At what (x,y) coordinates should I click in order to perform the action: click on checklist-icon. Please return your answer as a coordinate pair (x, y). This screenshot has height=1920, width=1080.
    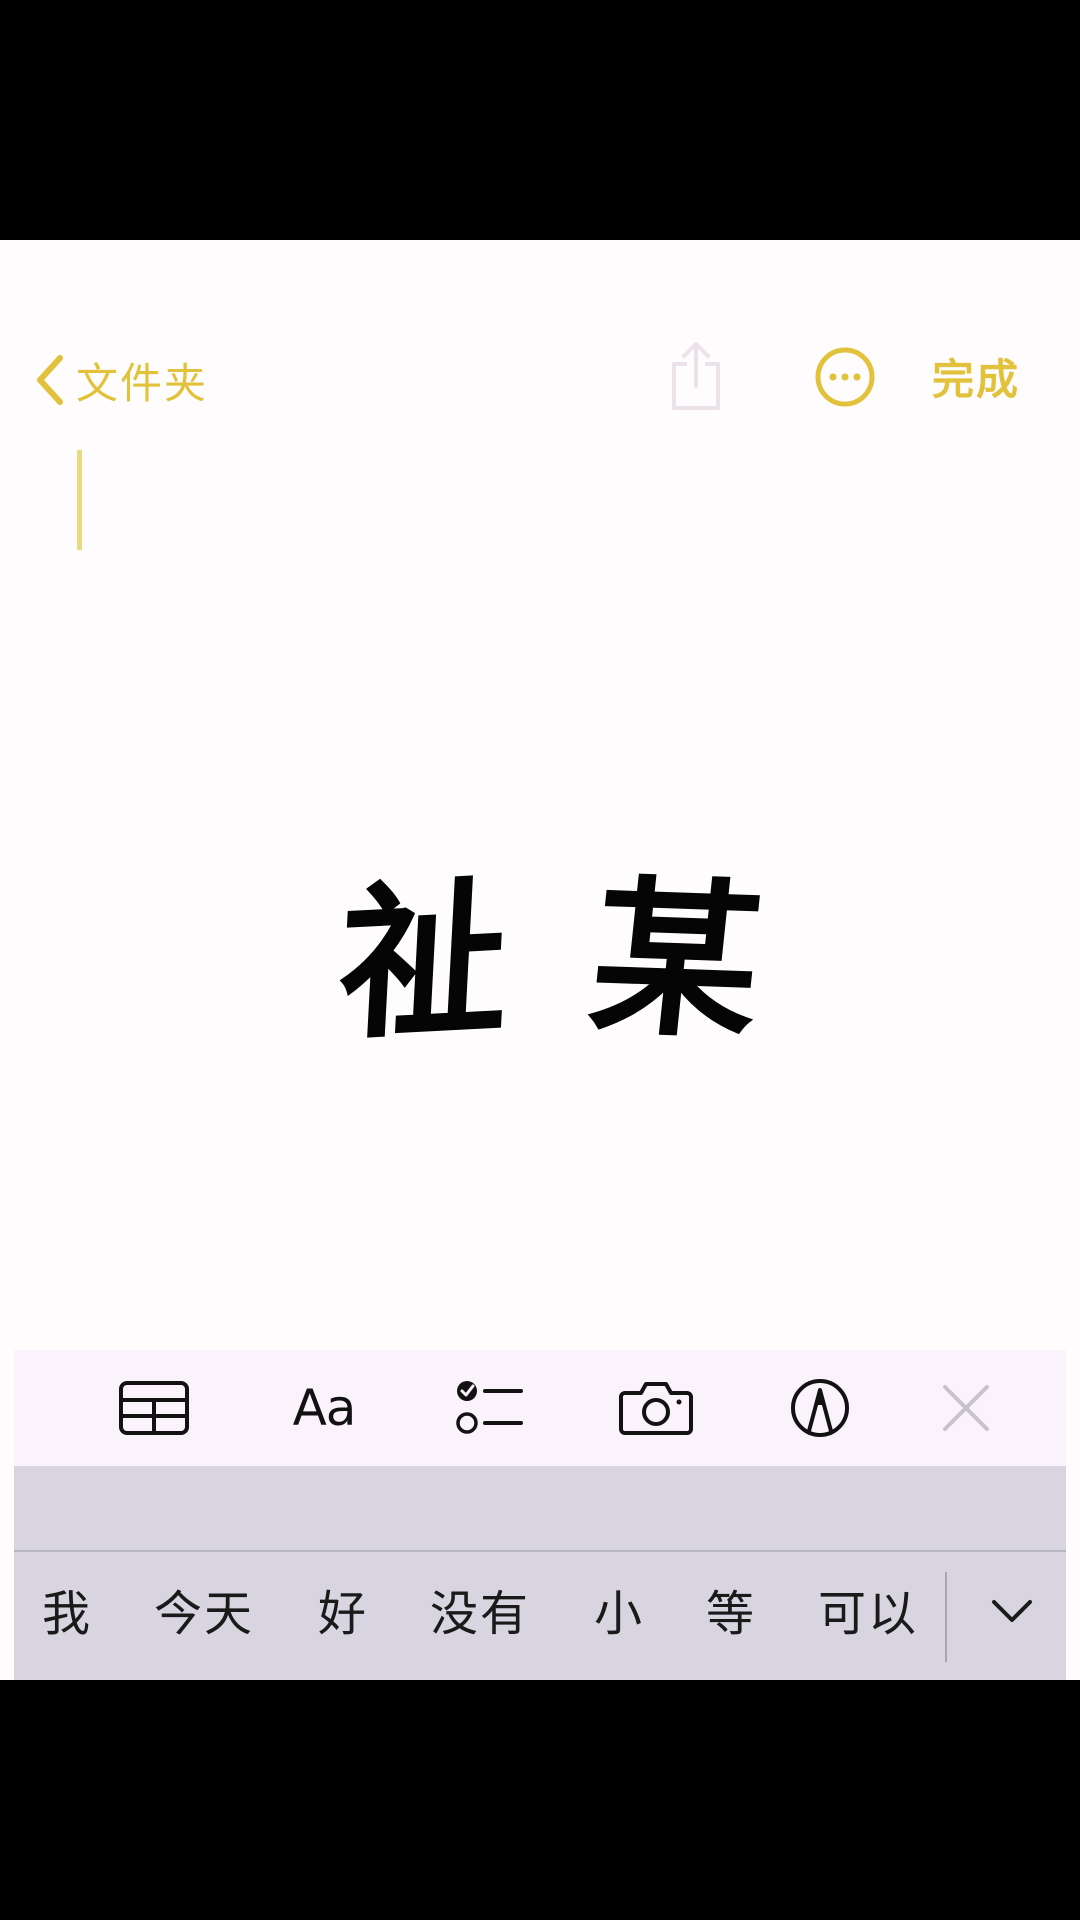
    Looking at the image, I should click on (489, 1407).